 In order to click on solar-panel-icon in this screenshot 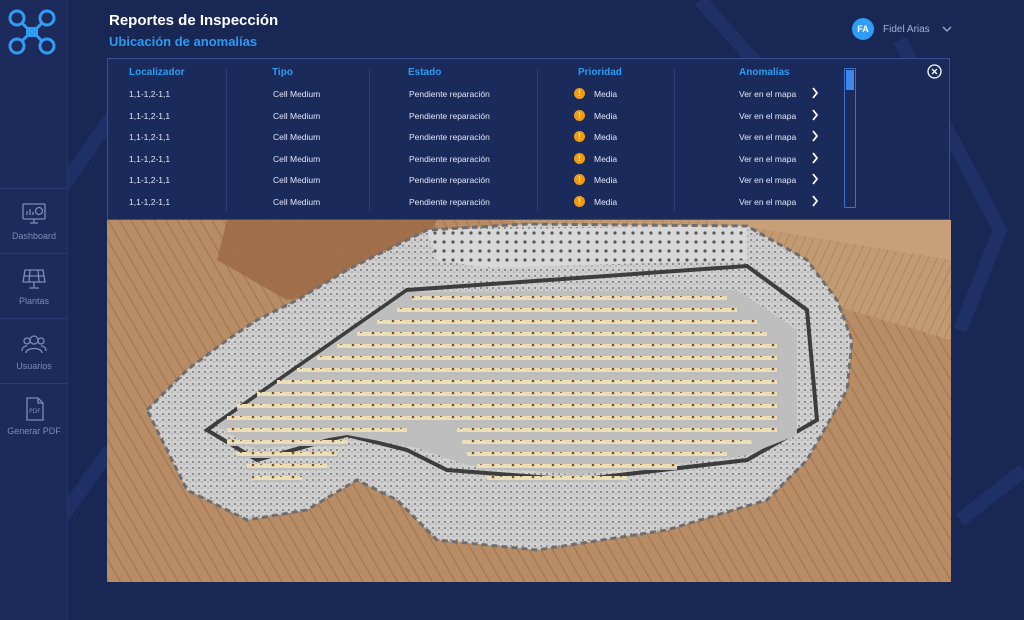, I will do `click(34, 279)`.